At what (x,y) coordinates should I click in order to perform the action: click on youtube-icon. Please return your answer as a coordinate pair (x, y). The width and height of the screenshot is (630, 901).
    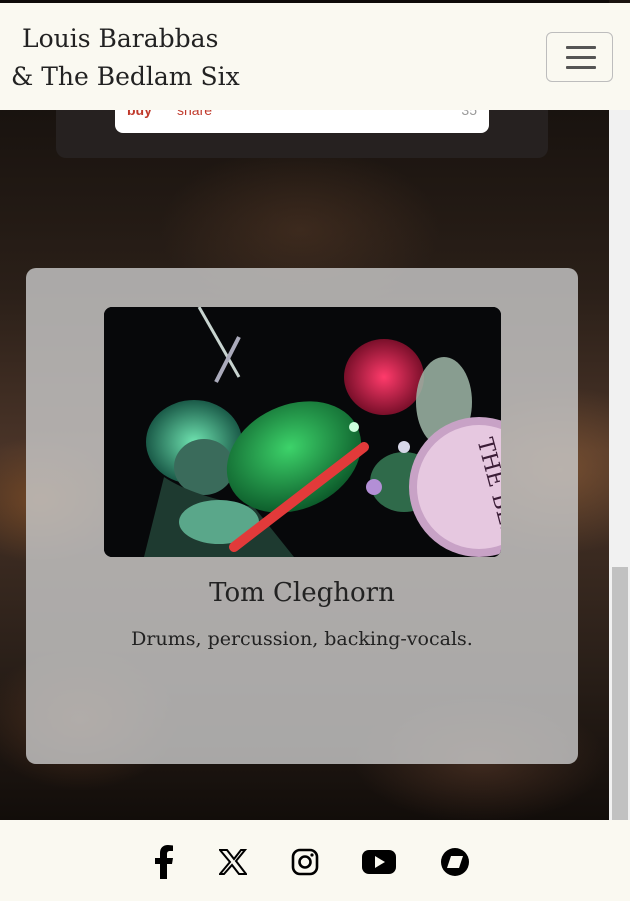
    Looking at the image, I should click on (379, 862).